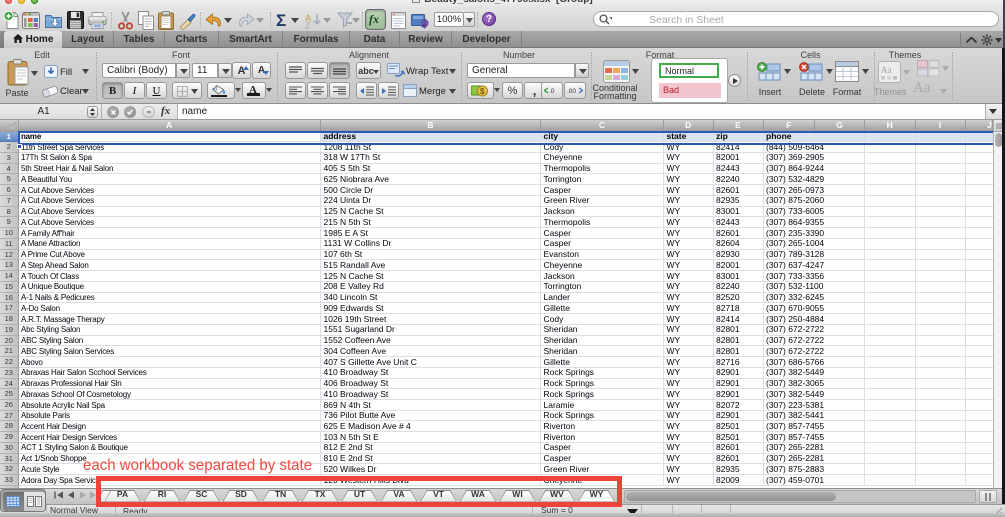 Image resolution: width=1005 pixels, height=517 pixels. What do you see at coordinates (571, 91) in the screenshot?
I see `svg-text: .00` at bounding box center [571, 91].